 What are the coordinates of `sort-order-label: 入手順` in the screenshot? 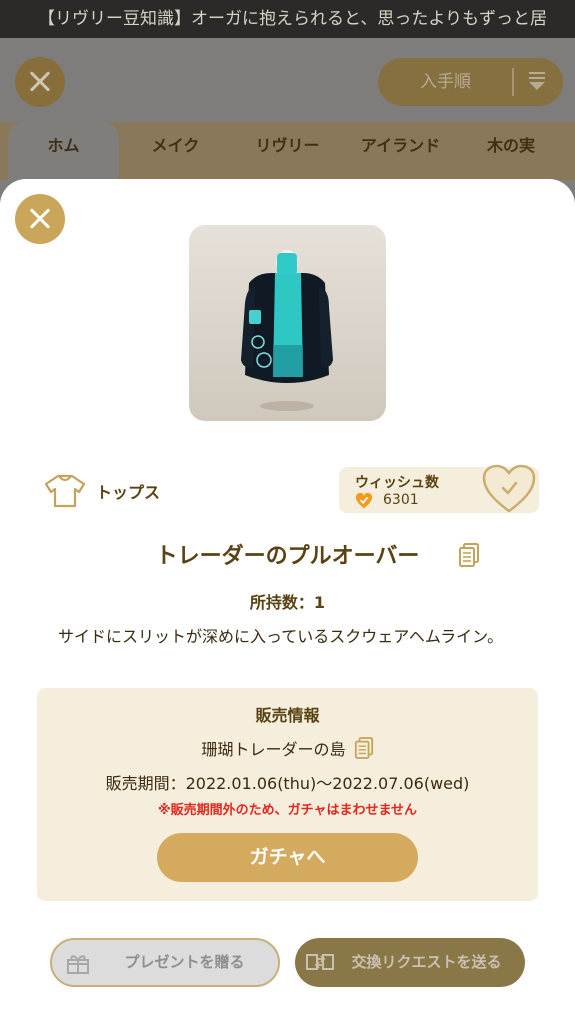 It's located at (445, 82).